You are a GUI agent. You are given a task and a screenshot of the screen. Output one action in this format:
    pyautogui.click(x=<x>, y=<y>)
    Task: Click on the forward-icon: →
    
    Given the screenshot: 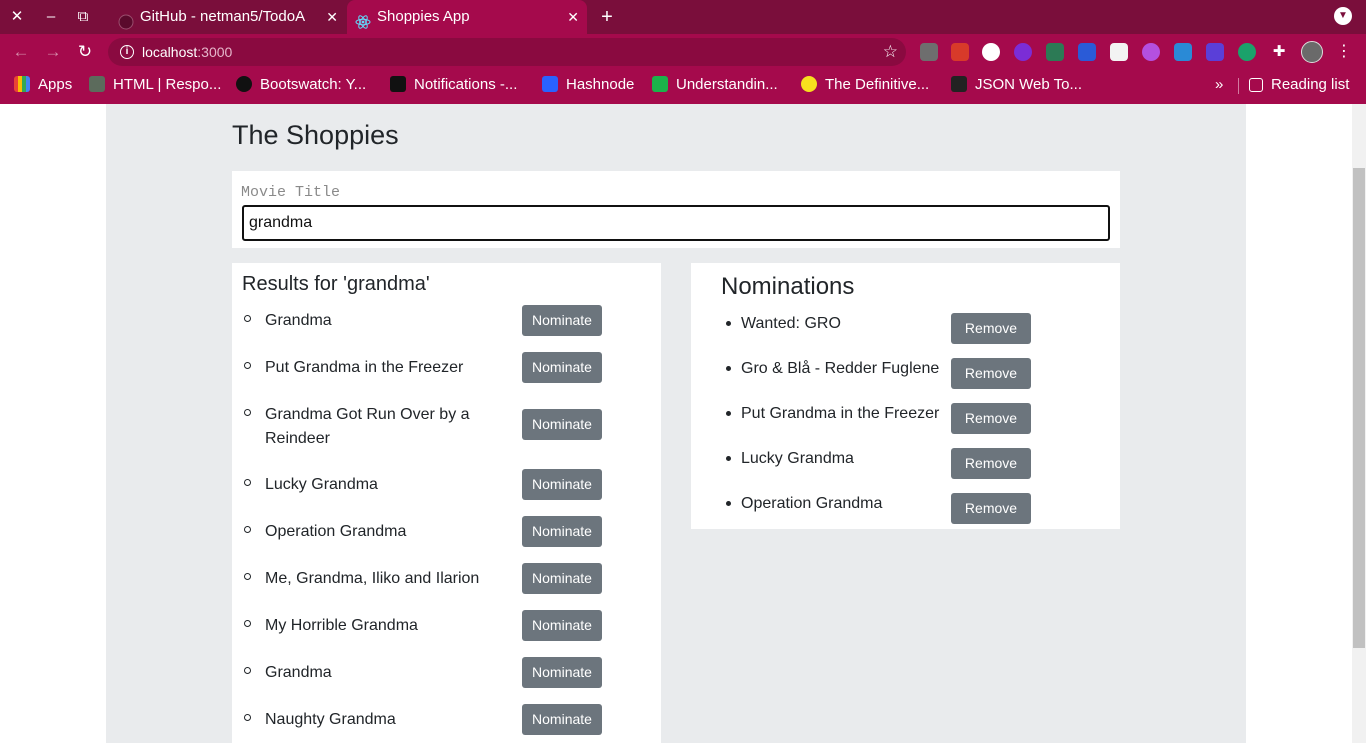 What is the action you would take?
    pyautogui.click(x=53, y=52)
    